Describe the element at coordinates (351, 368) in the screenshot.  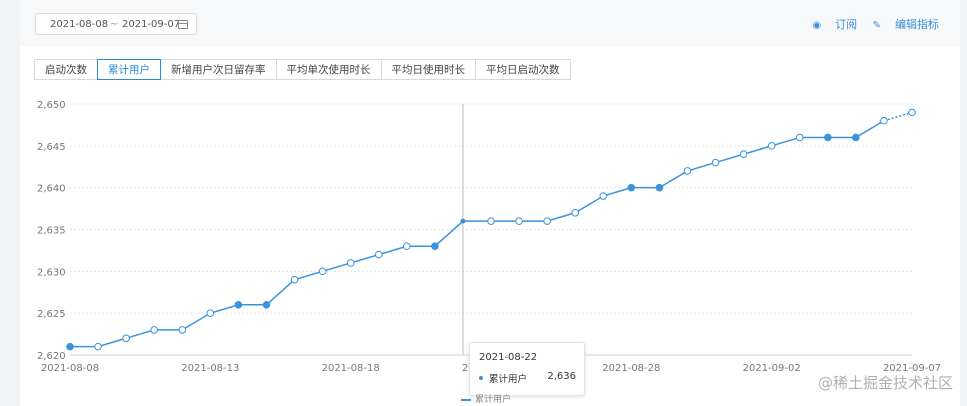
I see `x-tick-label: 2021-08-18` at that location.